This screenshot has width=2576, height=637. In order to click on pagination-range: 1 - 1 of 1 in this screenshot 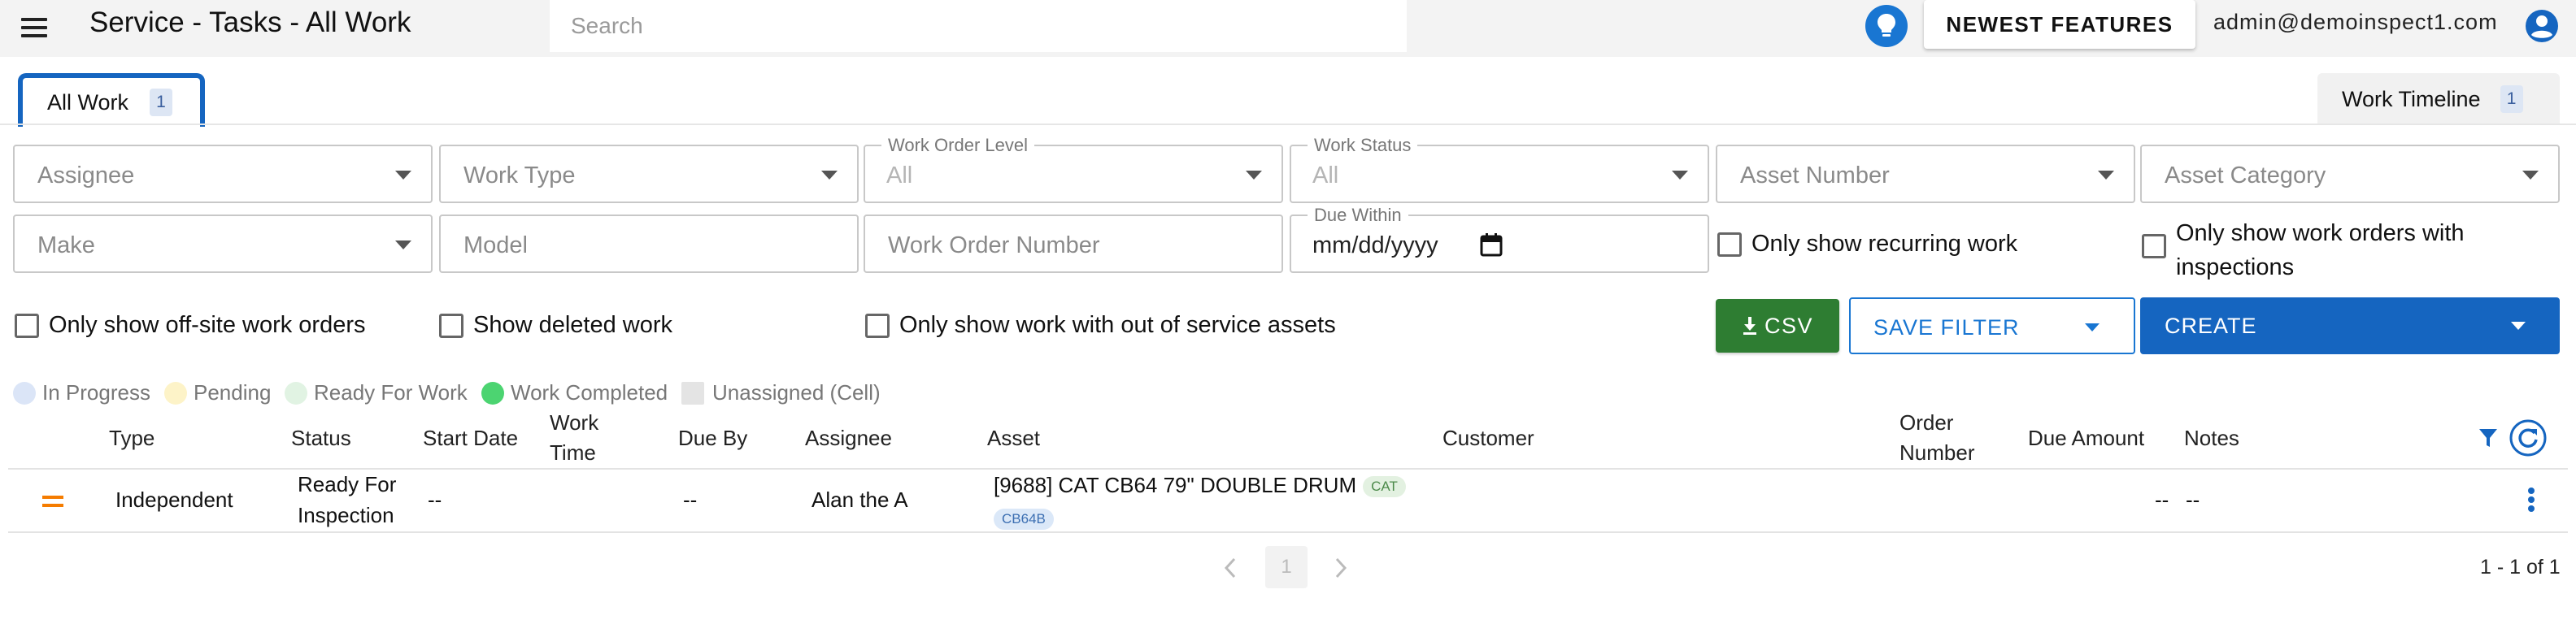, I will do `click(2520, 567)`.